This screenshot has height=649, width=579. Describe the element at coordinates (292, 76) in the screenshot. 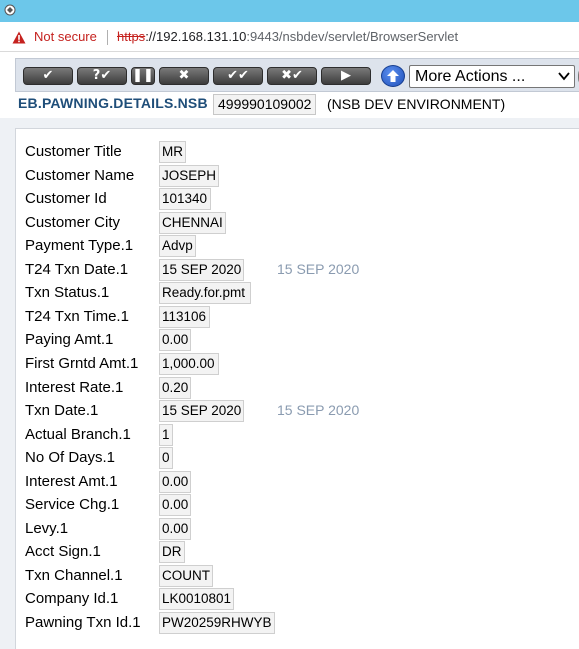

I see `reverse-button: ✖✔` at that location.